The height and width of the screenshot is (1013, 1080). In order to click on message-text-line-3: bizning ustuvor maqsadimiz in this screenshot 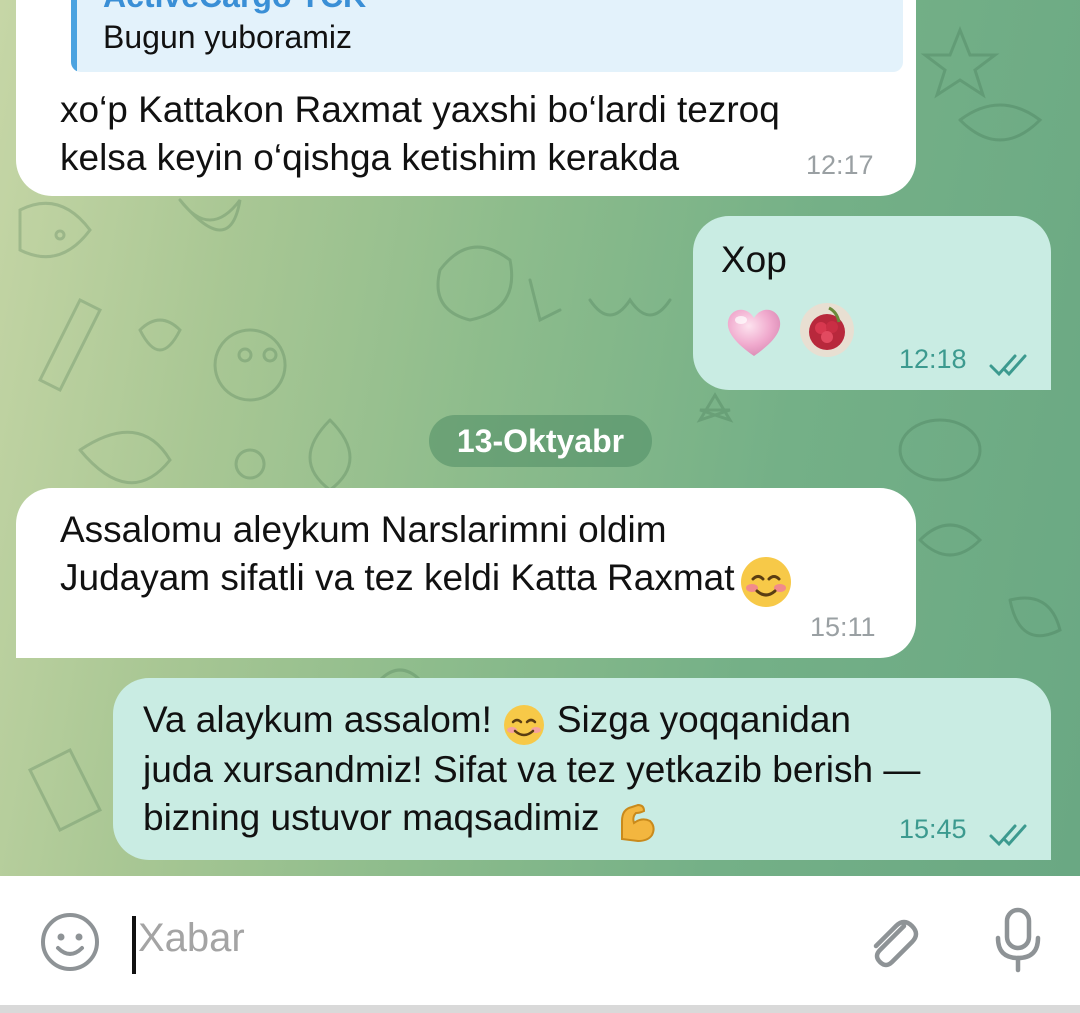, I will do `click(371, 817)`.